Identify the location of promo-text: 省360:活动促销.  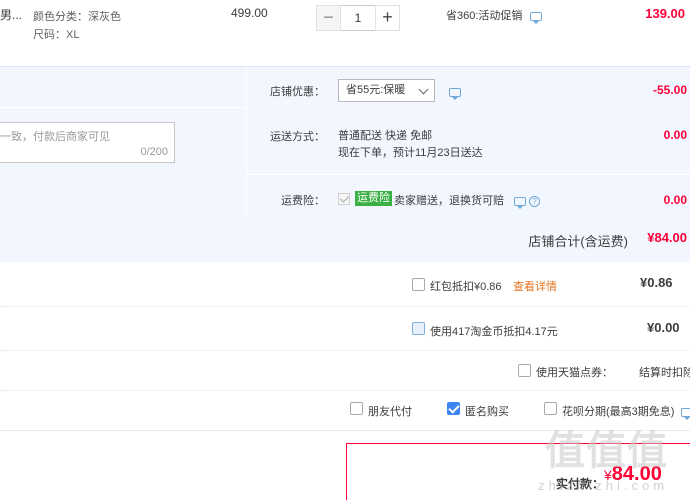
(484, 16).